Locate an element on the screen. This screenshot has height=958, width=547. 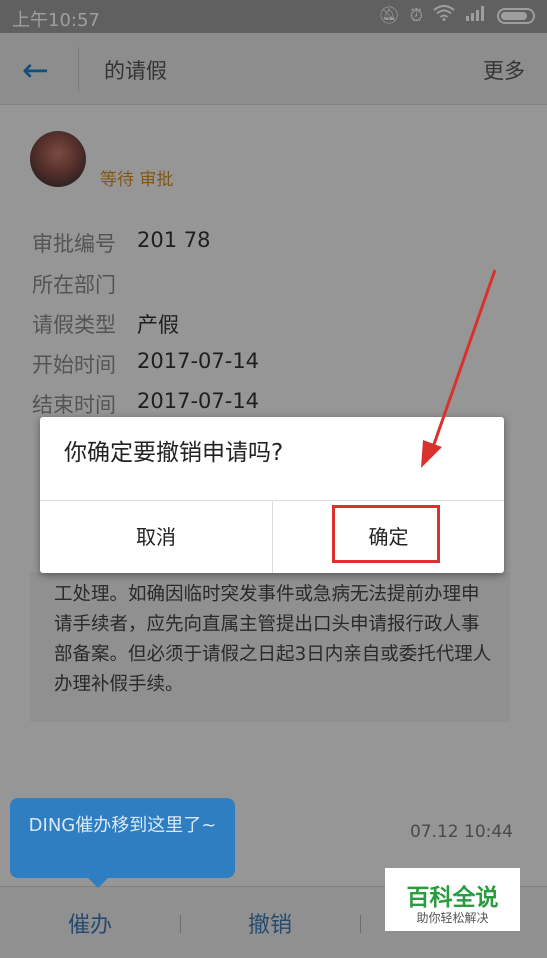
ding-tooltip: DING催办移到这里了~ is located at coordinates (122, 843).